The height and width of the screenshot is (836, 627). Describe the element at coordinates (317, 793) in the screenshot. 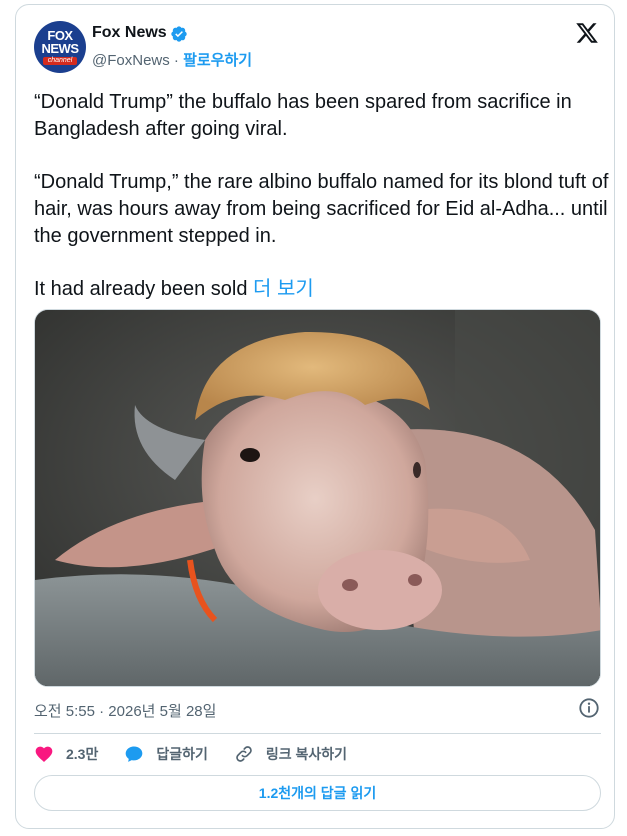

I see `read-replies-button: 1.2천개의 답글 읽기` at that location.